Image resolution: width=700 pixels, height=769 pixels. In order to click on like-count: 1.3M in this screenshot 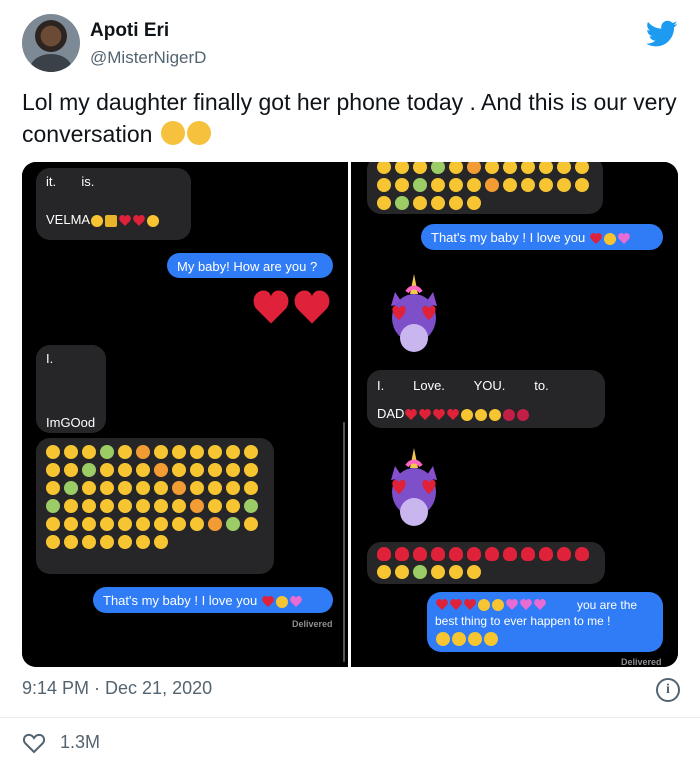, I will do `click(80, 742)`.